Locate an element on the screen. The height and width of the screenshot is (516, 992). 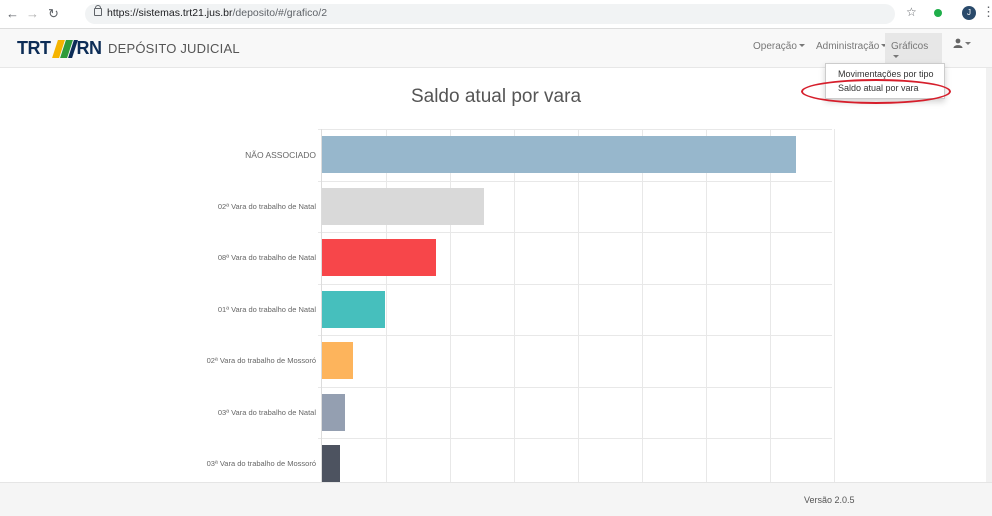
app-brand-title: DEPÓSITO JUDICIAL is located at coordinates (174, 48).